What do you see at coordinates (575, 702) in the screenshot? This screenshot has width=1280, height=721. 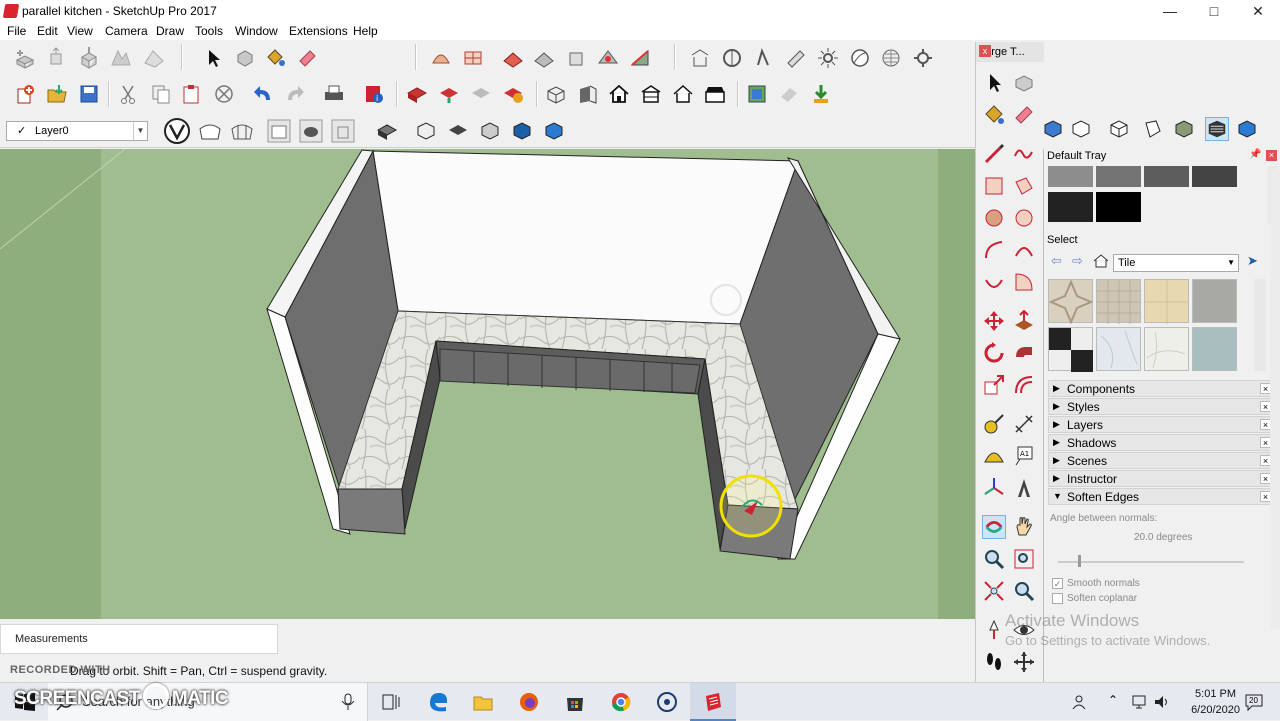 I see `store-icon` at bounding box center [575, 702].